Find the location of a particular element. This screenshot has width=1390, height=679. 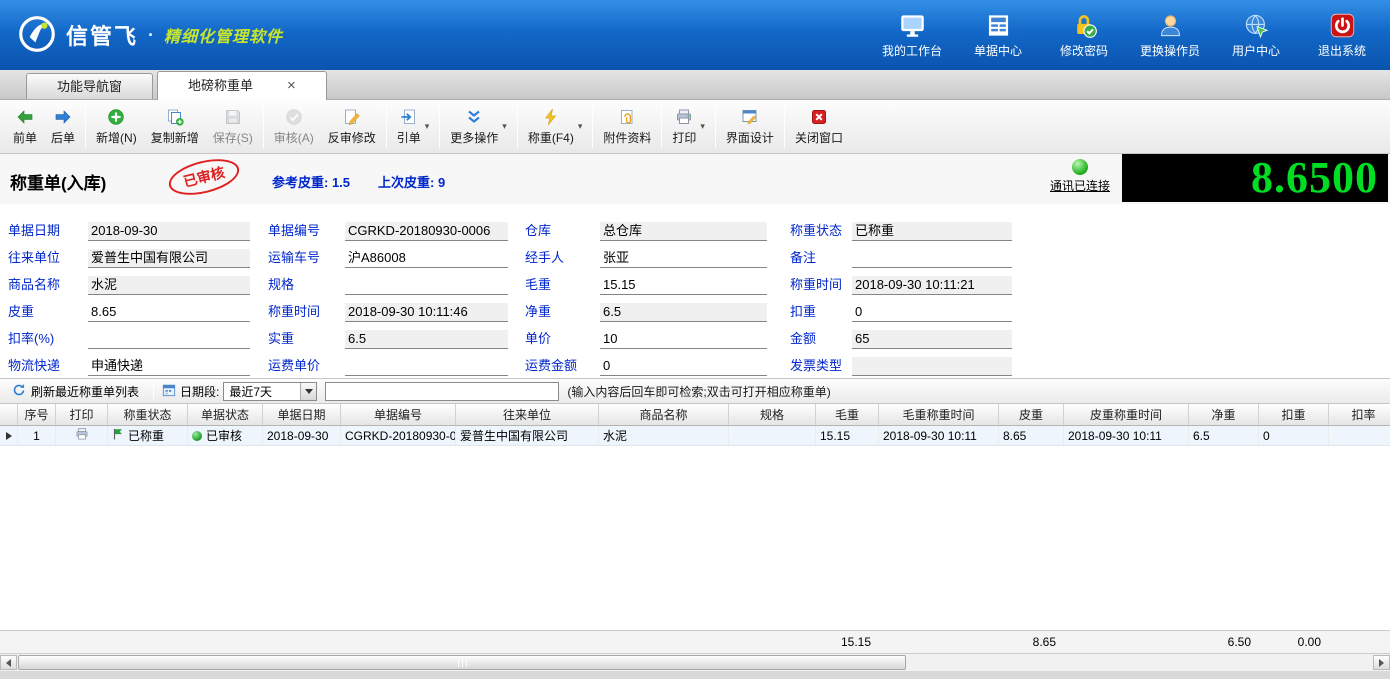

column-header-product: 商品名称 is located at coordinates (664, 414).